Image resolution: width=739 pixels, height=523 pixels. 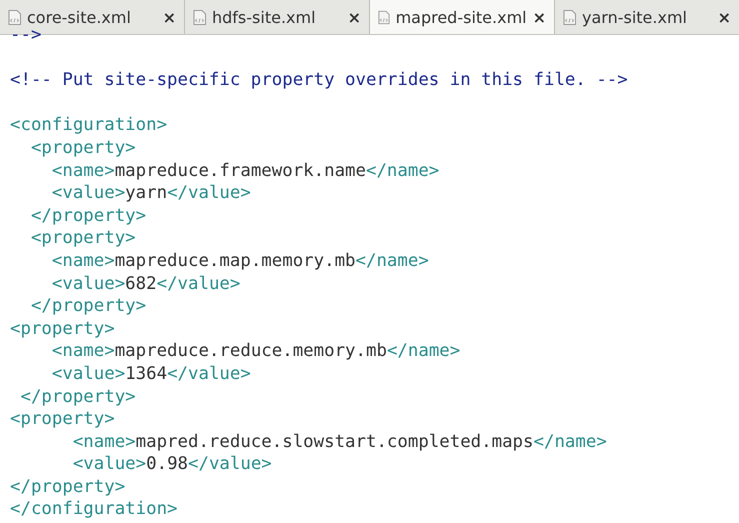 I want to click on xml-value: mapreduce.reduce.memory.mb, so click(x=250, y=351).